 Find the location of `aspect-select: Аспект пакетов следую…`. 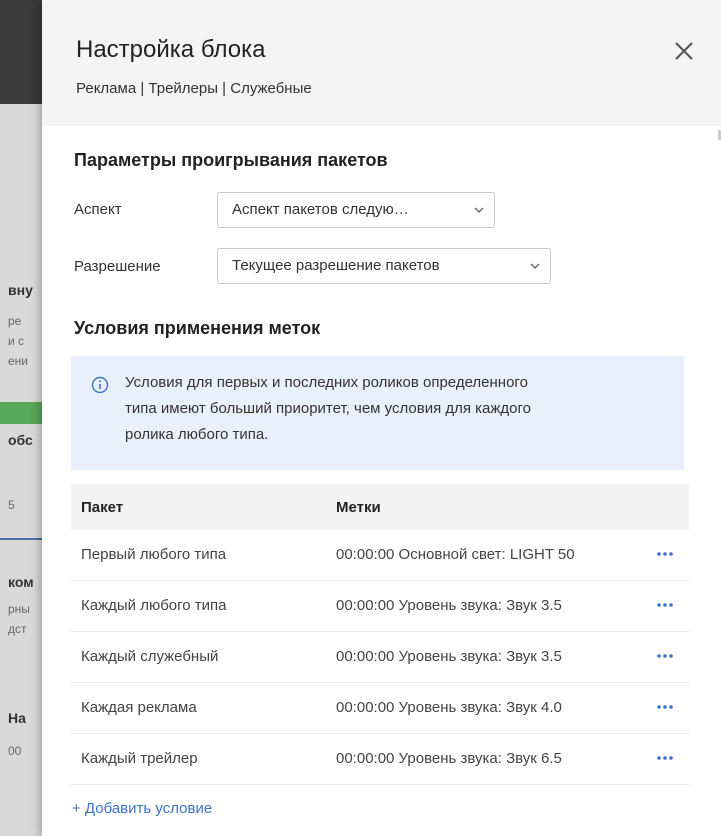

aspect-select: Аспект пакетов следую… is located at coordinates (356, 210).